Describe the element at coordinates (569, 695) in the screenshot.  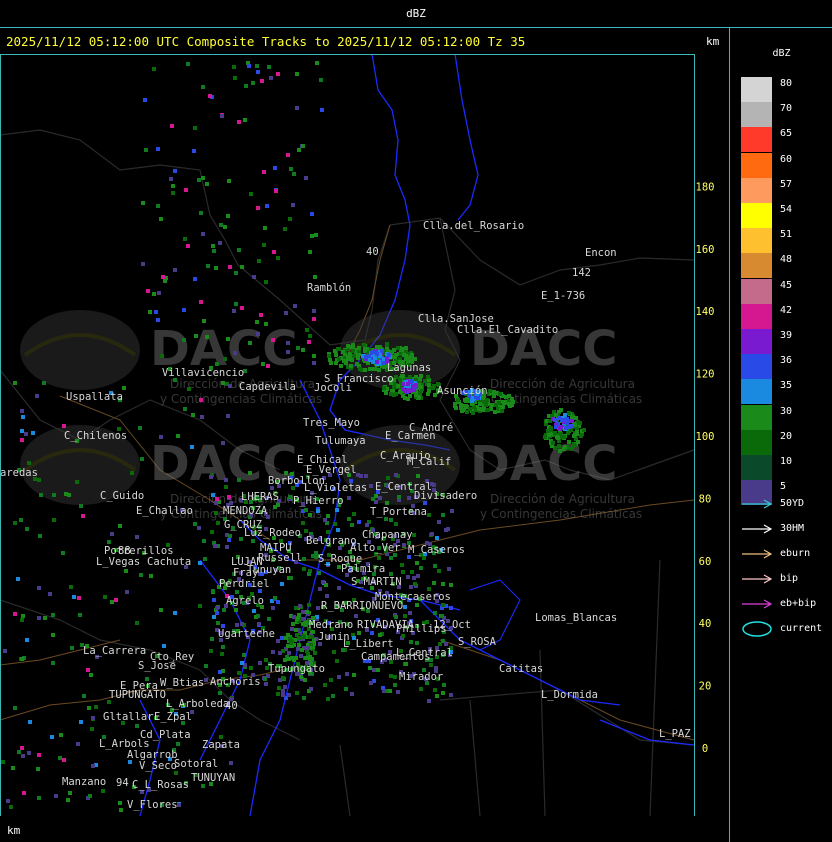
I see `place-label: L_Dormida` at that location.